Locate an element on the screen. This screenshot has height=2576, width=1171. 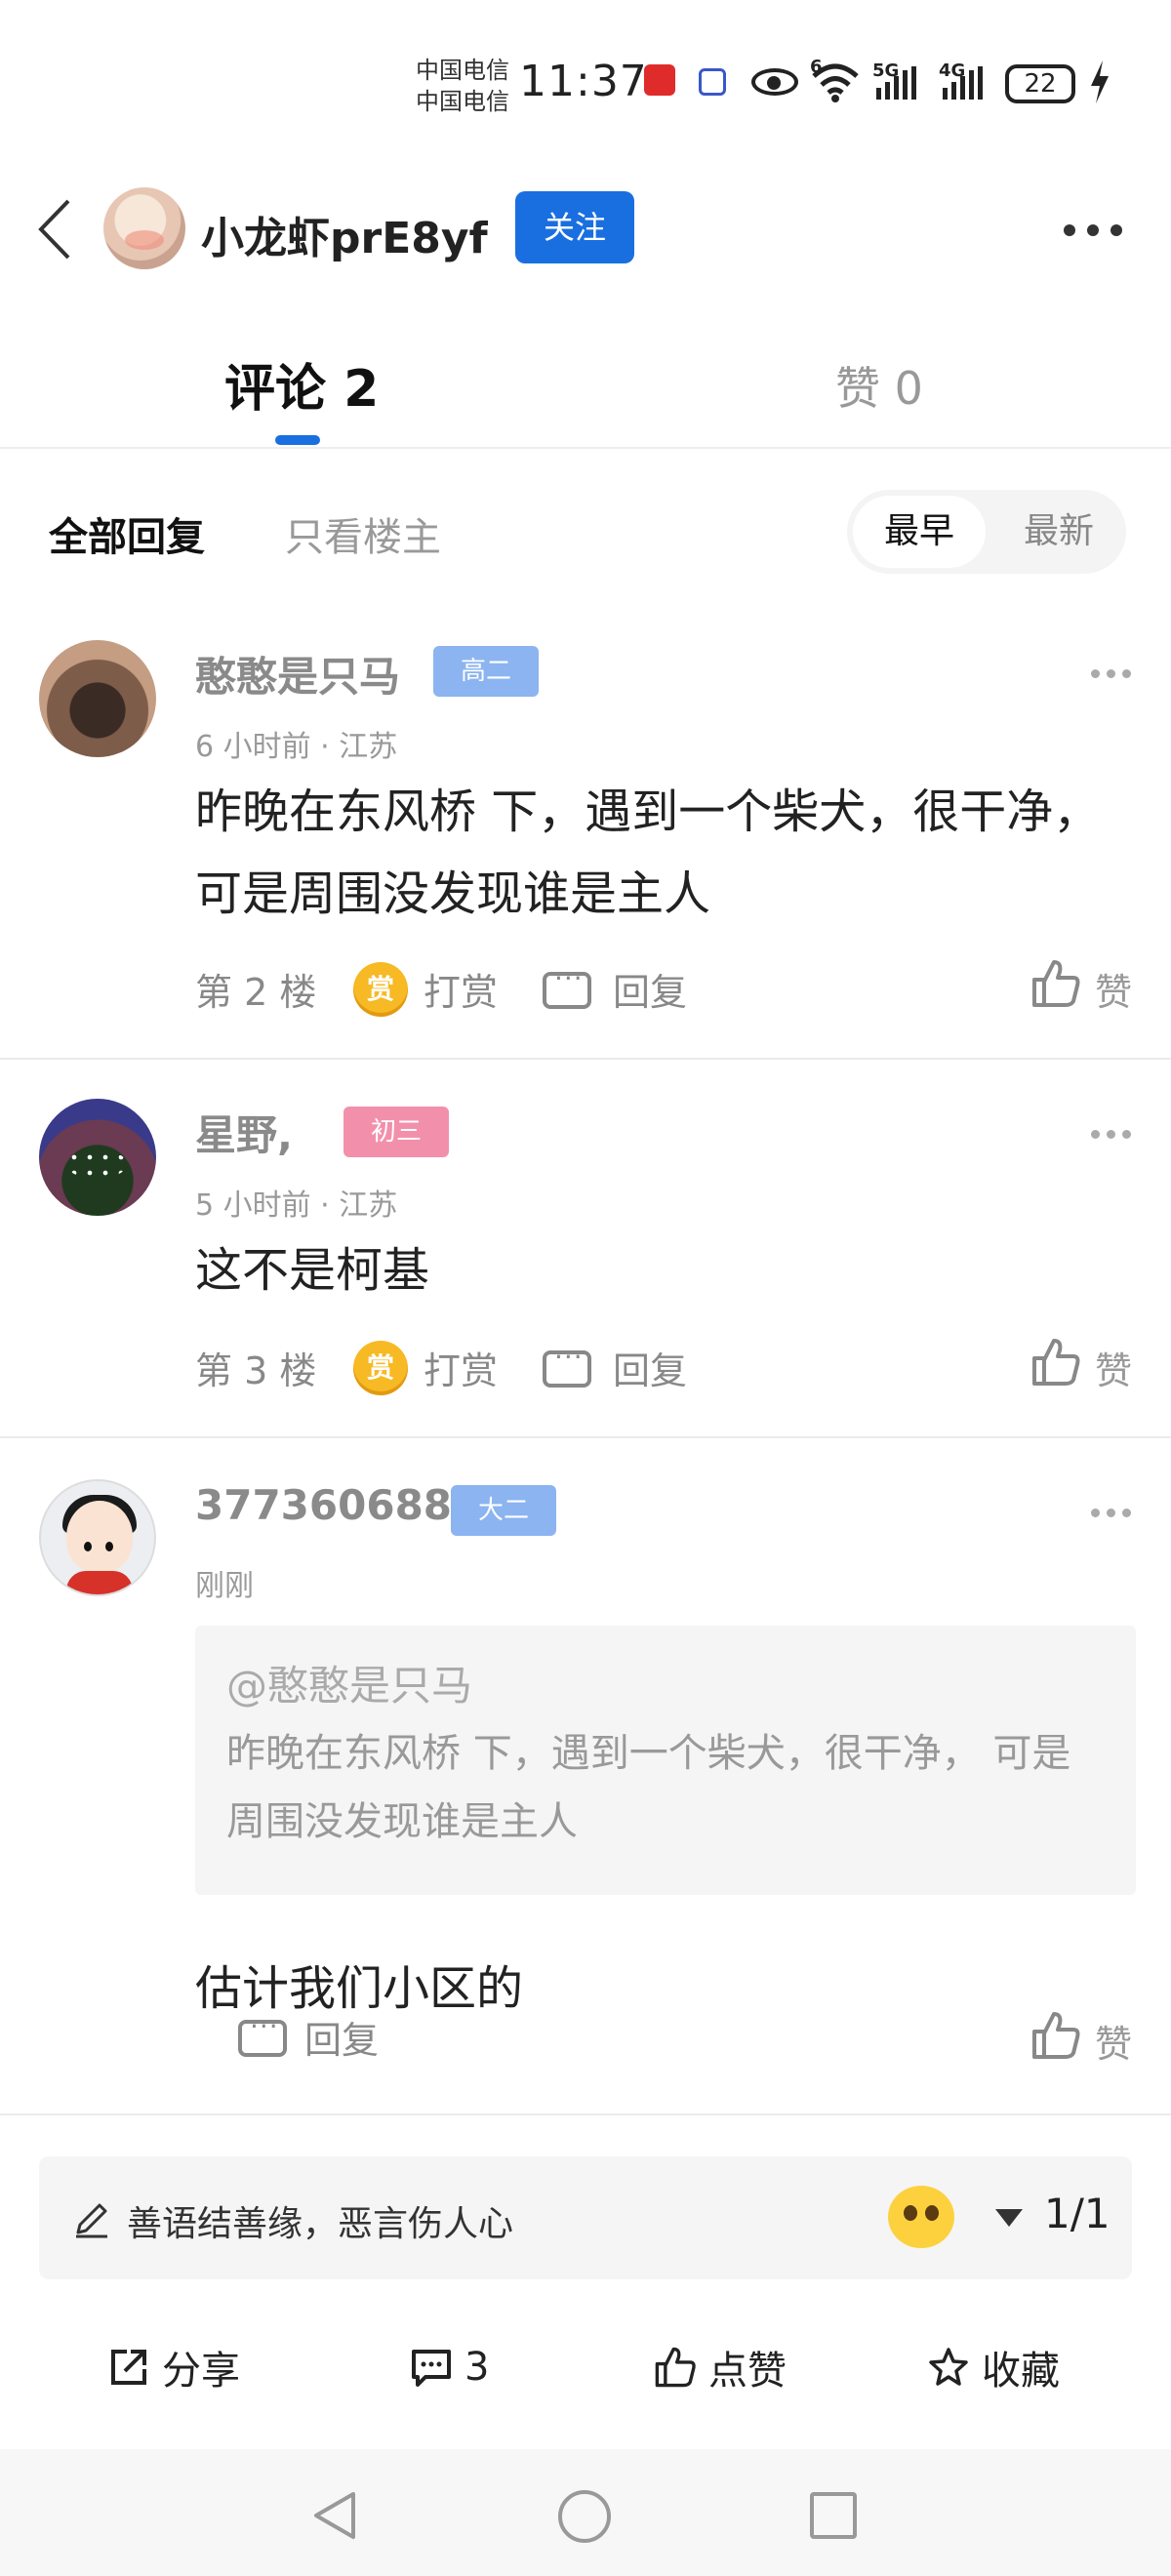
battery-icon: 22 is located at coordinates (1040, 83).